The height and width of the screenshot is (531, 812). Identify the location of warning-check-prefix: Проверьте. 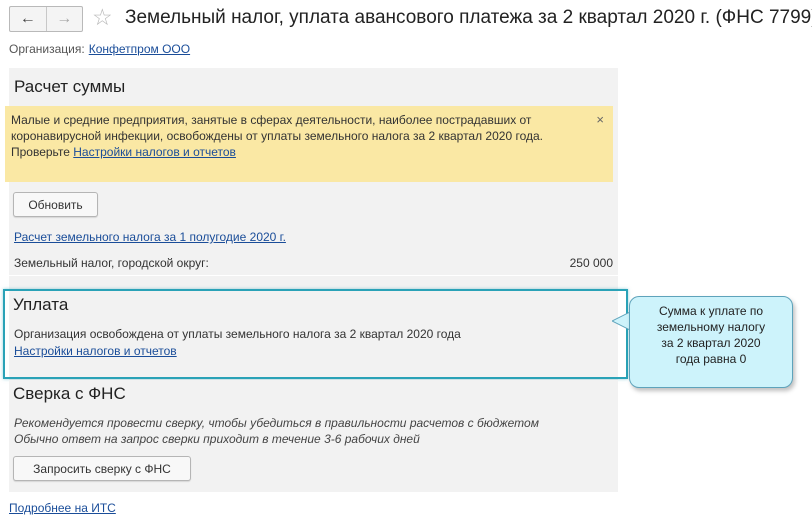
(40, 152).